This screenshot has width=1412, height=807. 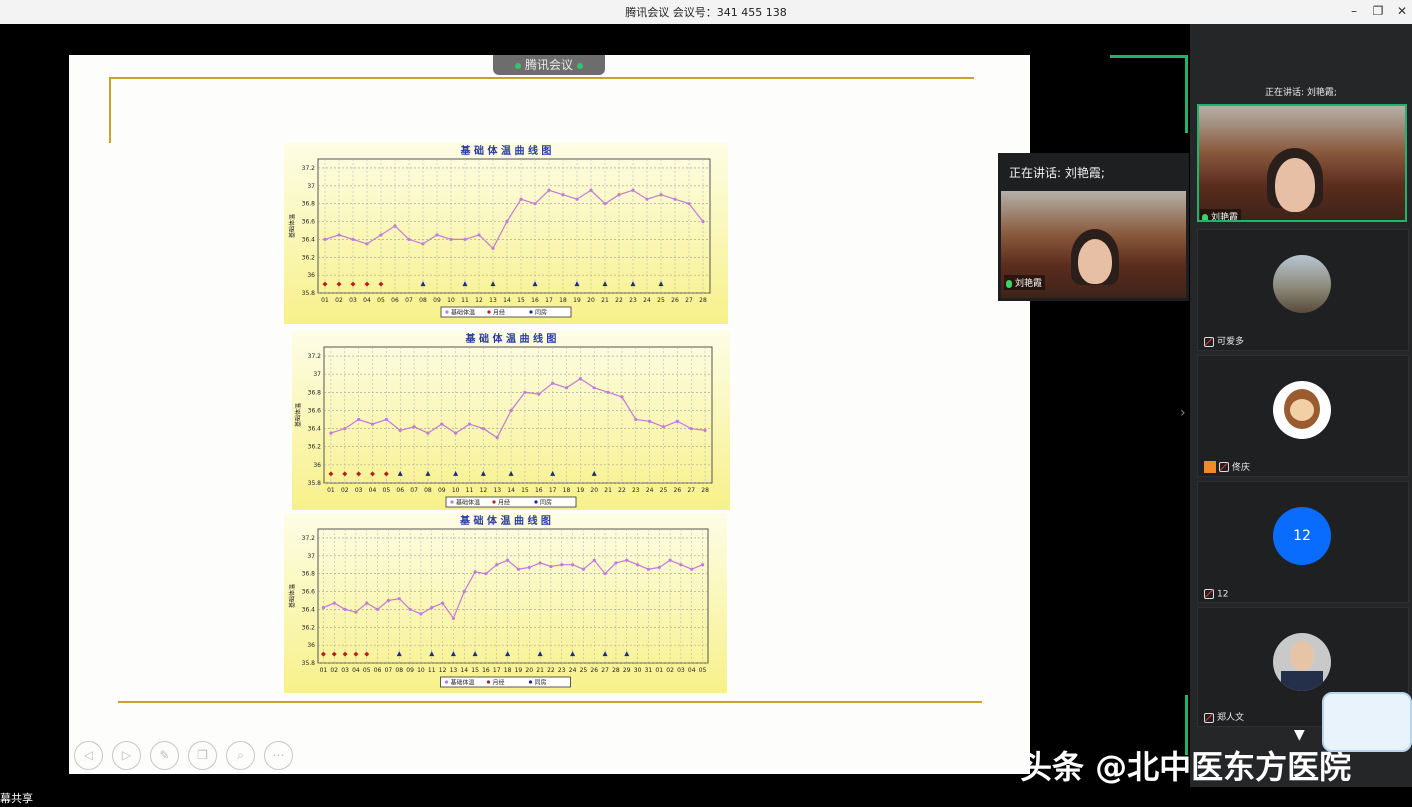 I want to click on x-tick-label: 11, so click(x=432, y=670).